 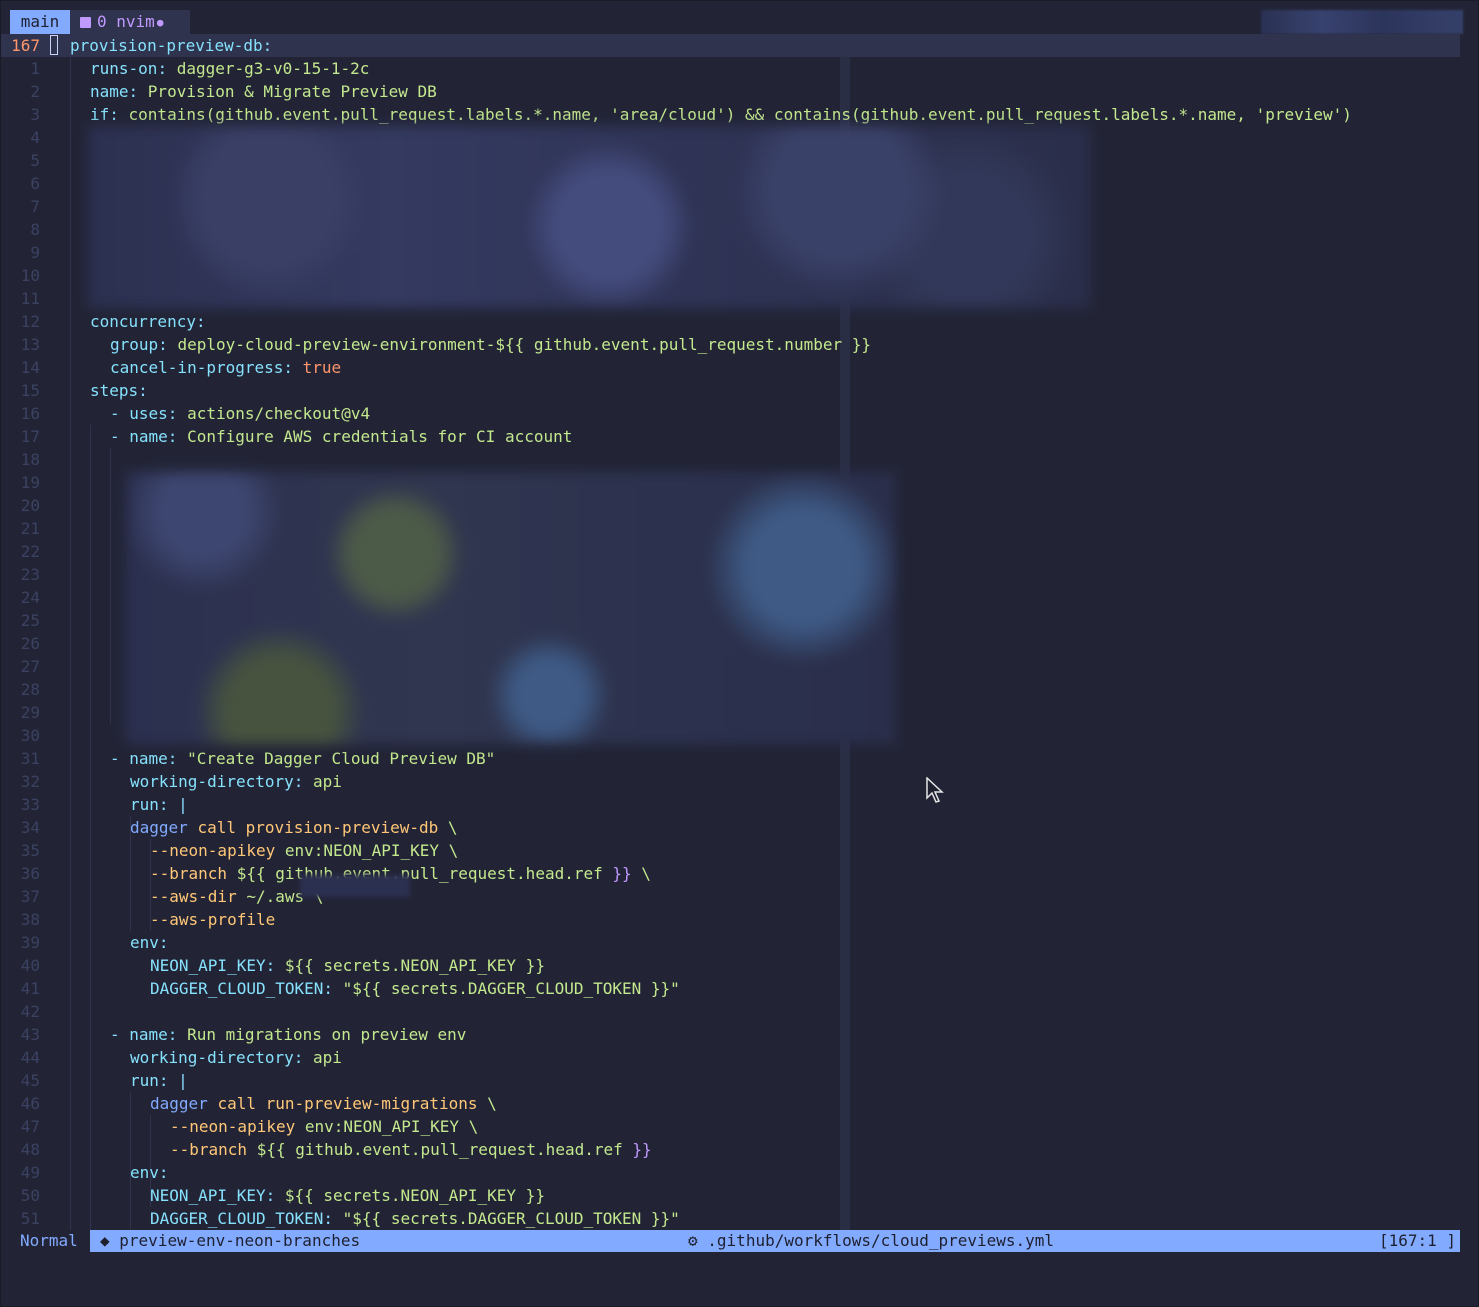 What do you see at coordinates (730, 942) in the screenshot?
I see `code-line: 39 env:` at bounding box center [730, 942].